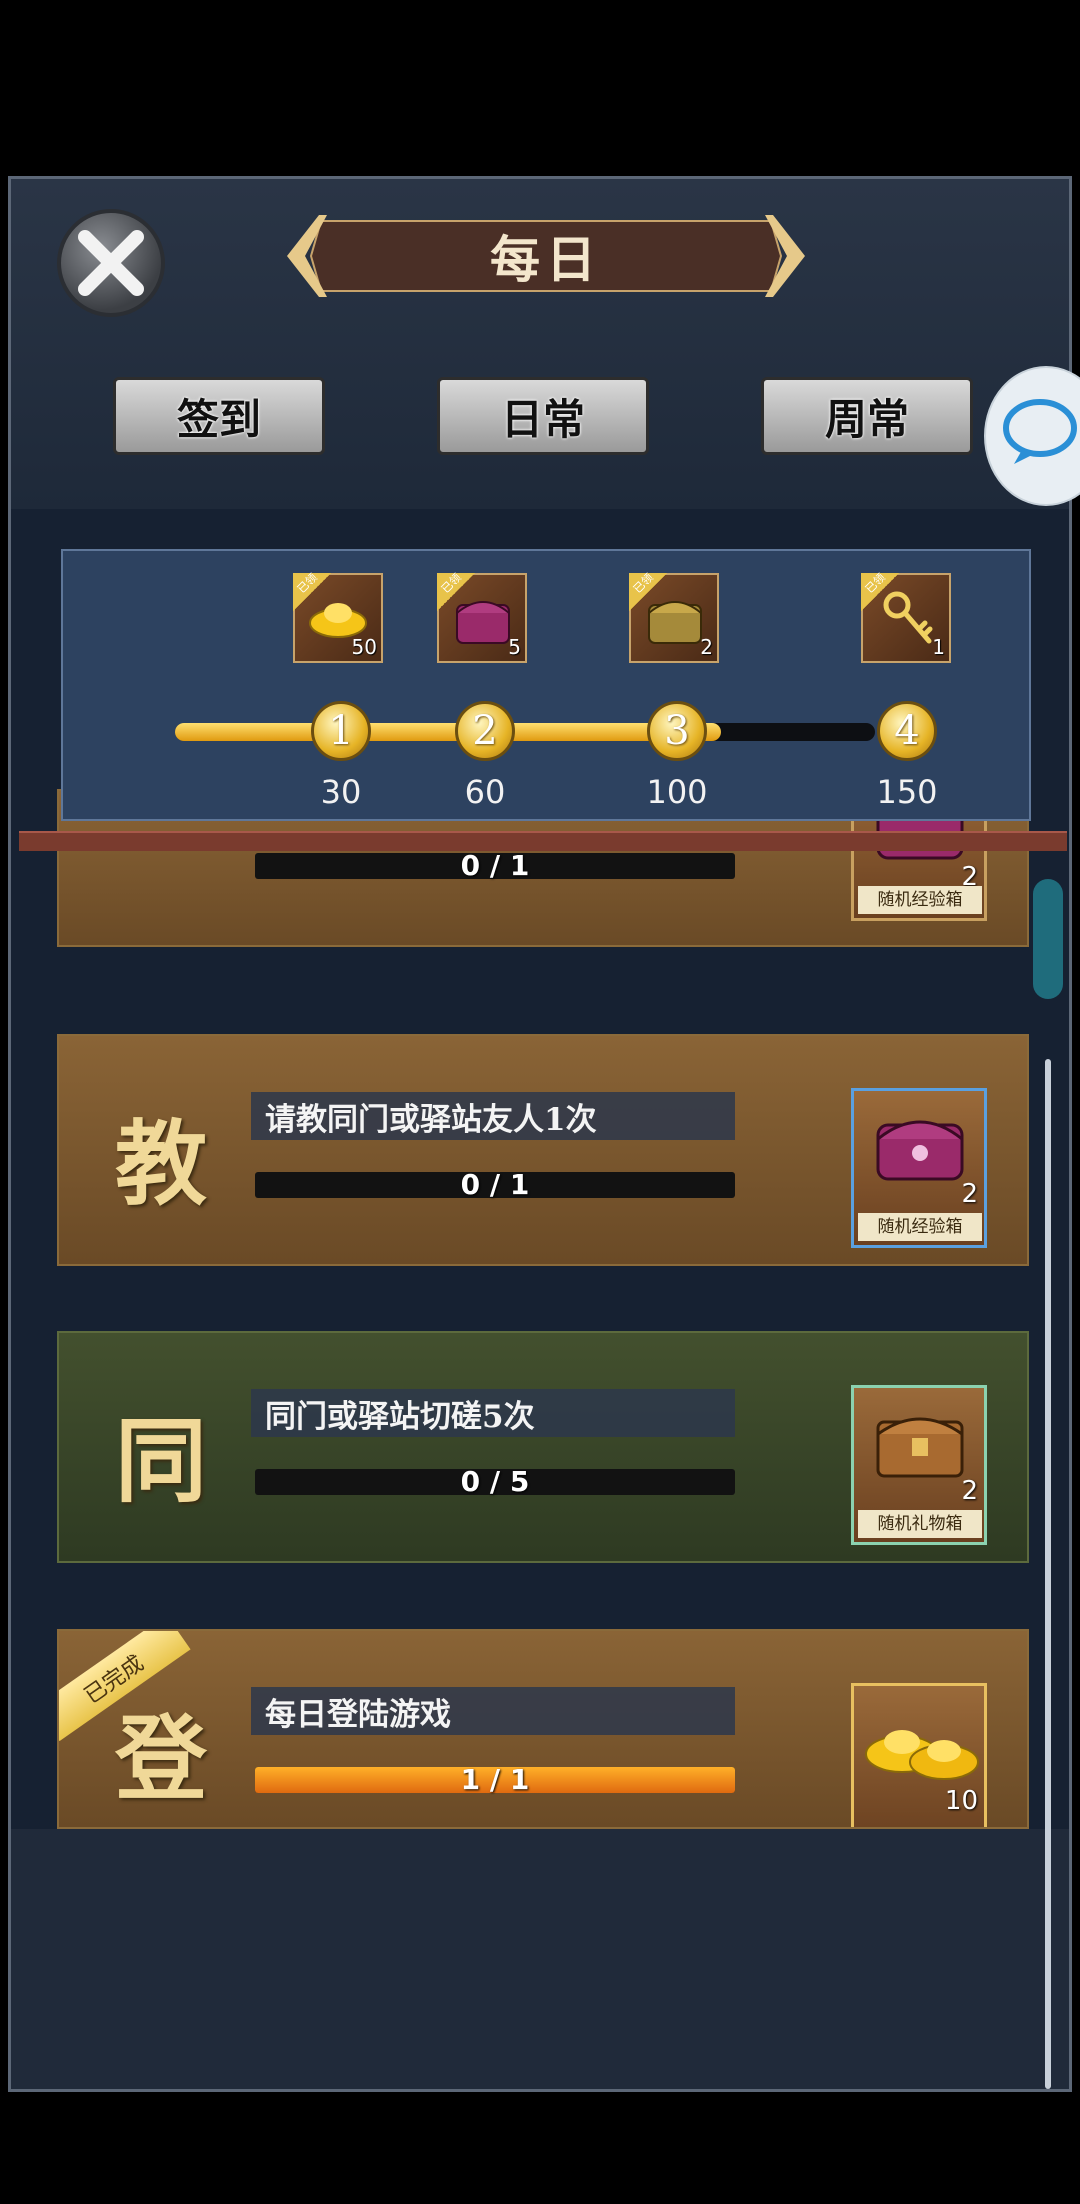 This screenshot has width=1080, height=2204. What do you see at coordinates (1040, 431) in the screenshot?
I see `chat-bubble-icon` at bounding box center [1040, 431].